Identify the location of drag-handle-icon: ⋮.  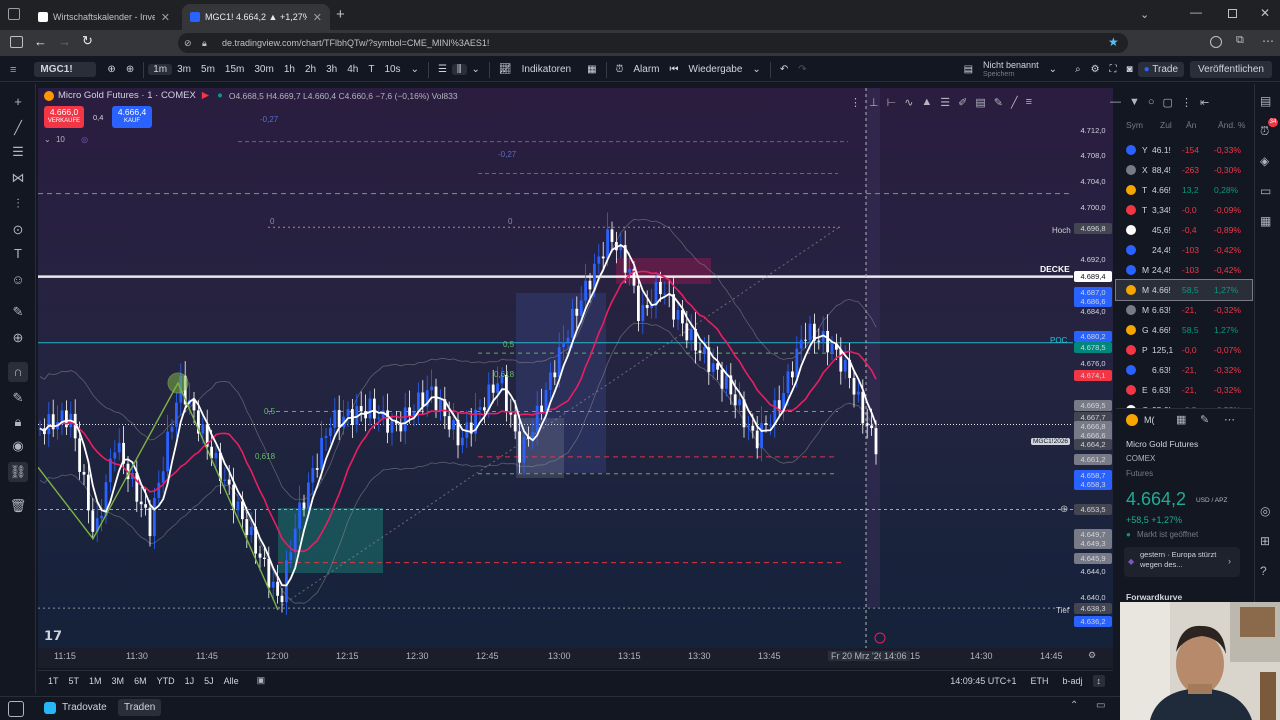
(855, 102).